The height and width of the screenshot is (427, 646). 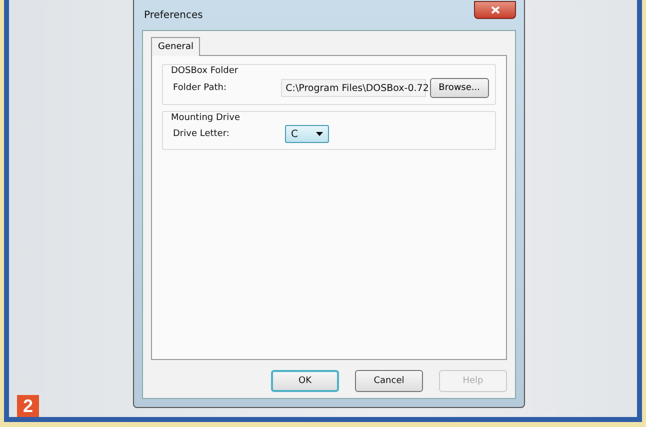 I want to click on drive-dropdown: C, so click(x=307, y=134).